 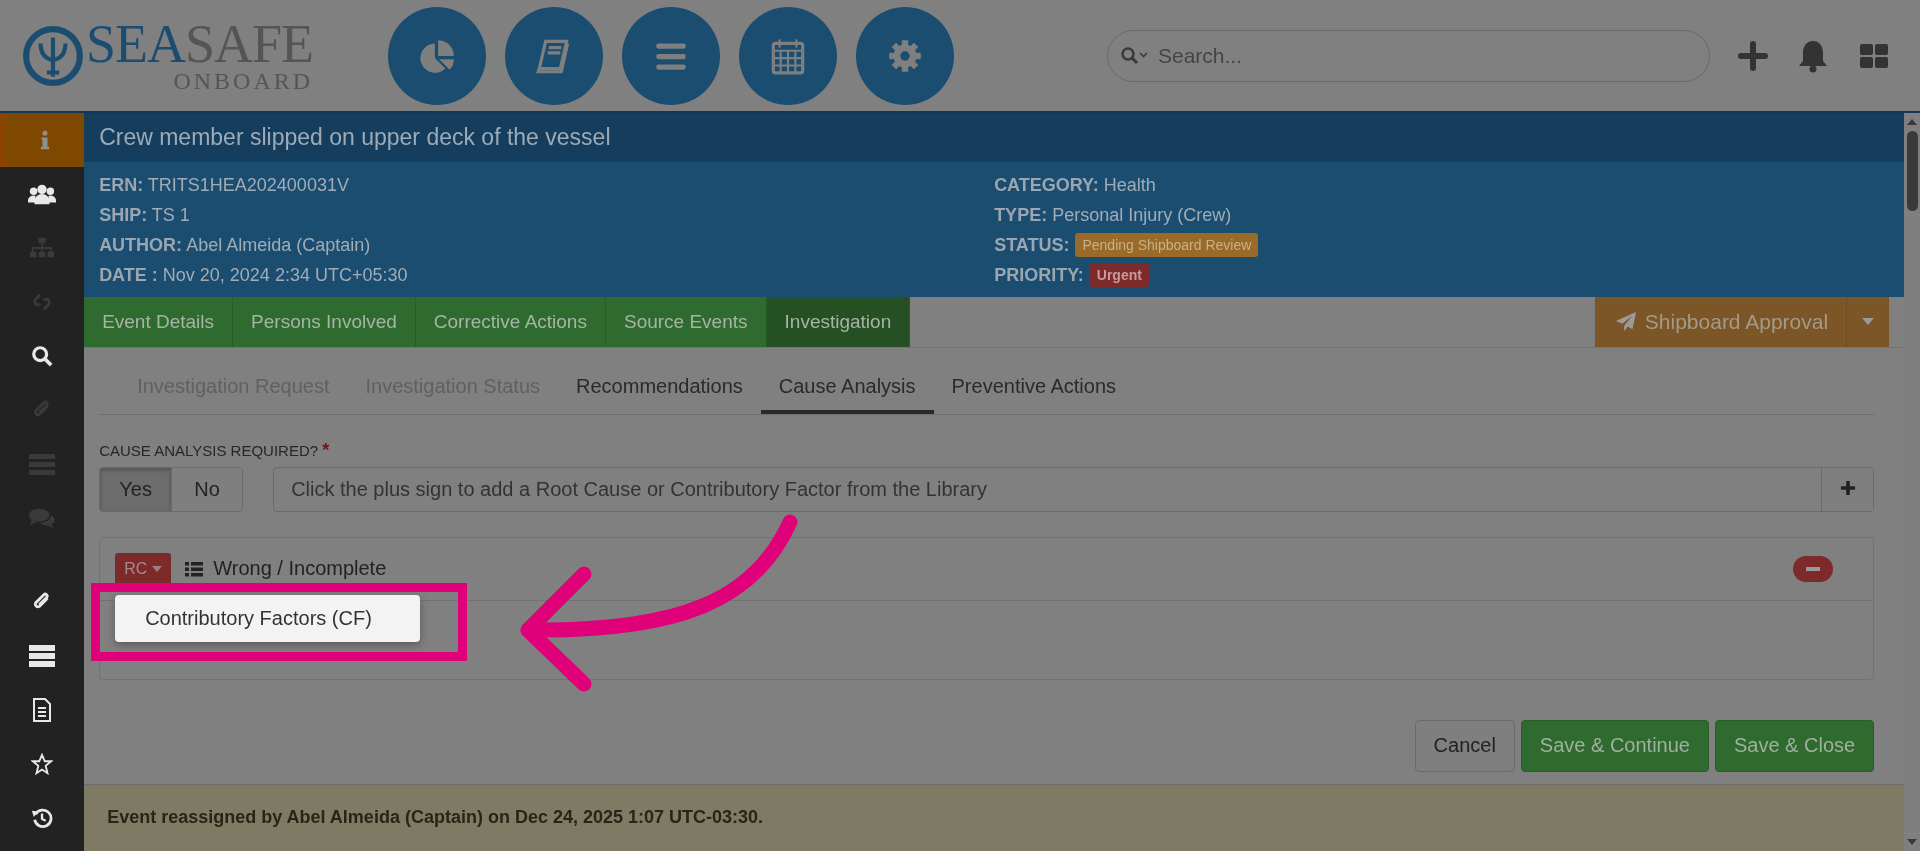 What do you see at coordinates (1720, 322) in the screenshot?
I see `approval-button: Shipboard Approval` at bounding box center [1720, 322].